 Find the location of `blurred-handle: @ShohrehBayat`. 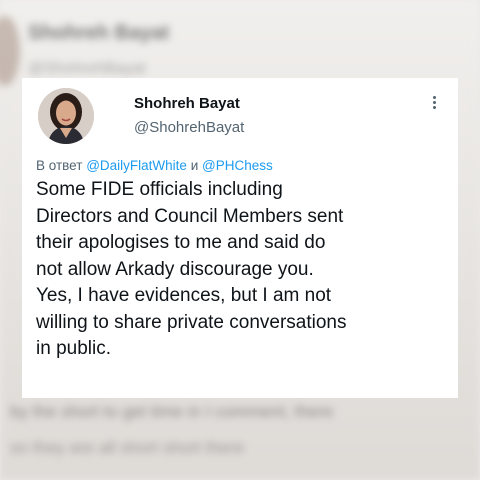

blurred-handle: @ShohrehBayat is located at coordinates (87, 68).